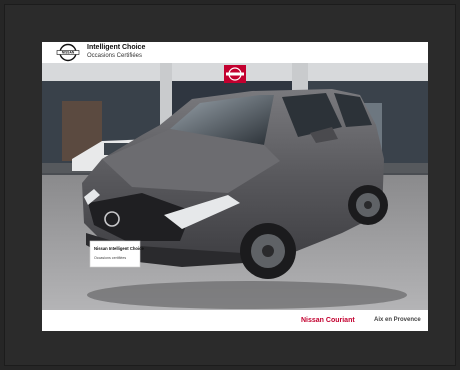 The width and height of the screenshot is (460, 370). I want to click on nissan-logo: NISSAN, so click(68, 52).